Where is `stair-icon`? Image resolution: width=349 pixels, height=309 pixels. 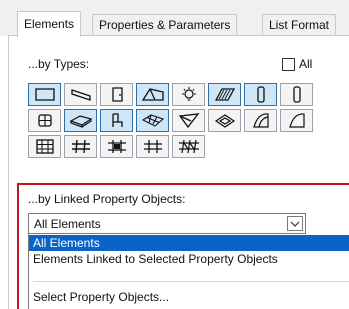 stair-icon is located at coordinates (80, 146).